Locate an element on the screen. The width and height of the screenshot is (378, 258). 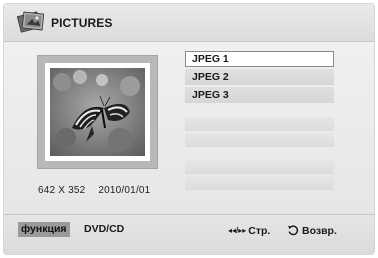
page-title: PICTURES is located at coordinates (82, 23).